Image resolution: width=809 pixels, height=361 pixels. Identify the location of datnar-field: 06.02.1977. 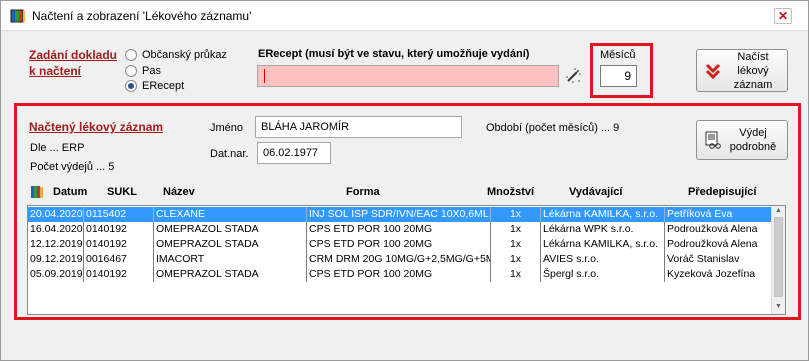
(294, 153).